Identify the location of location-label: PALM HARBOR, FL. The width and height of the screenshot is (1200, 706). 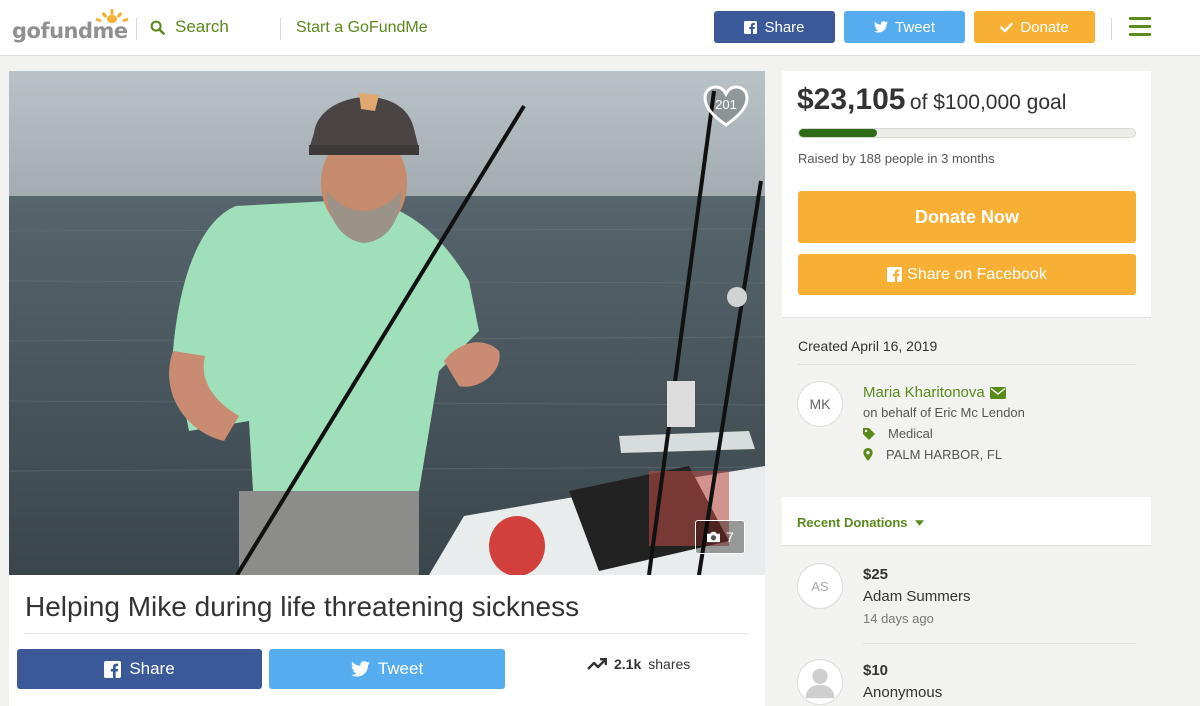
(944, 454).